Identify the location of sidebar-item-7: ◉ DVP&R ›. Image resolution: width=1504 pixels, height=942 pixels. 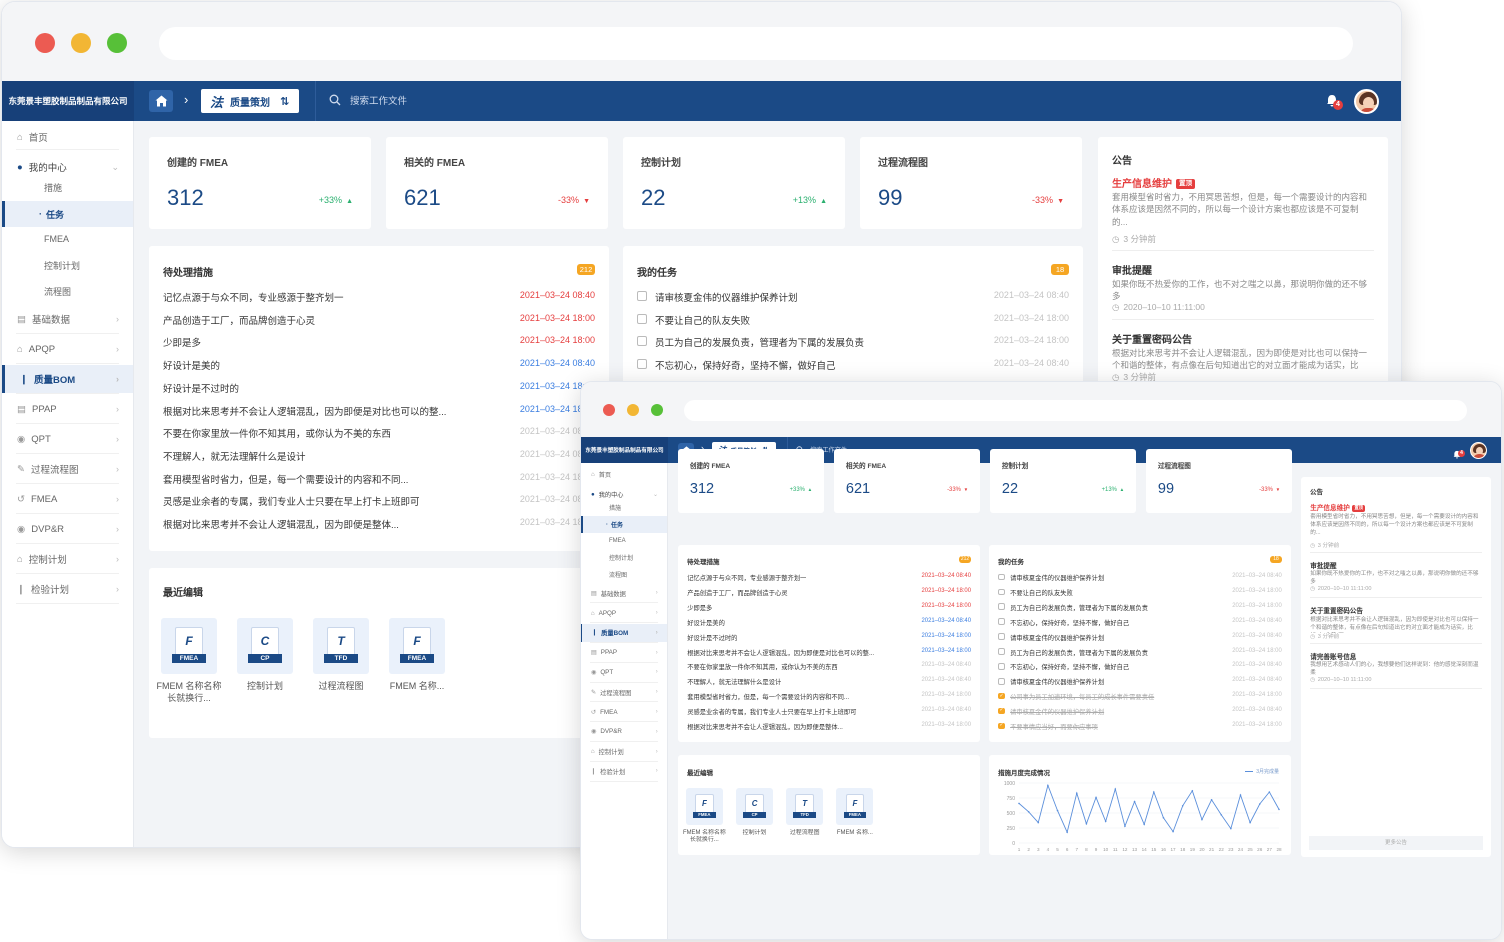
(624, 732).